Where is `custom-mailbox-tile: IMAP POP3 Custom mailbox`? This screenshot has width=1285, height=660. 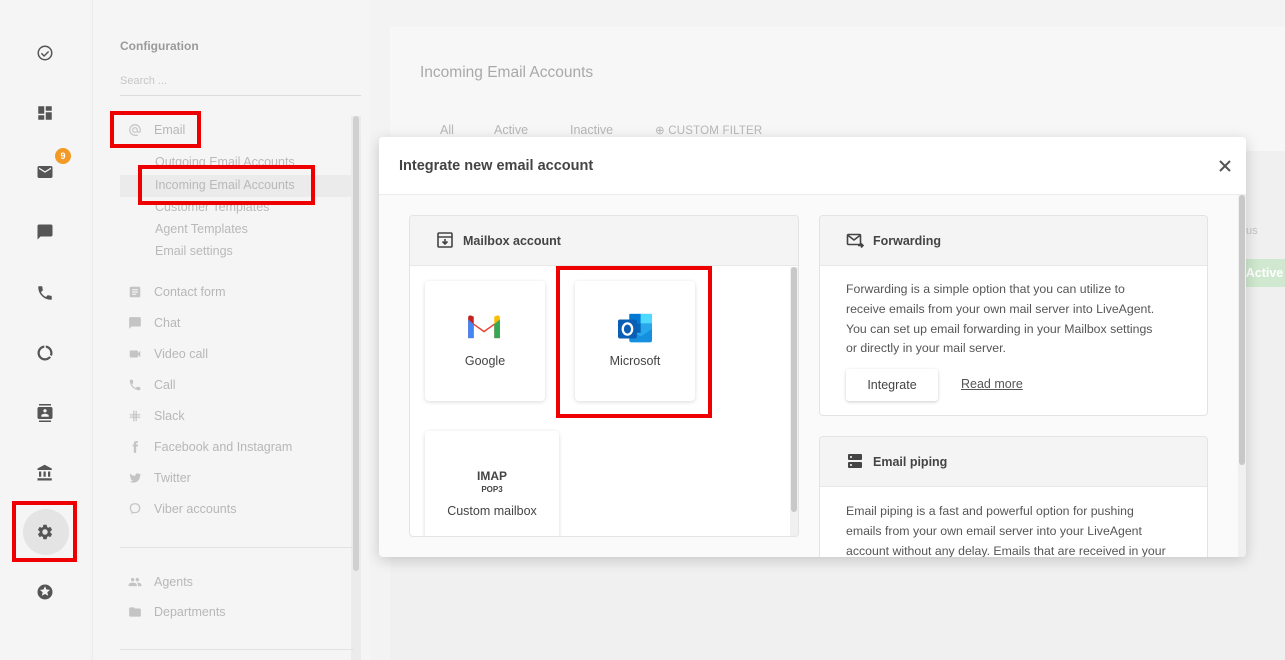 custom-mailbox-tile: IMAP POP3 Custom mailbox is located at coordinates (492, 483).